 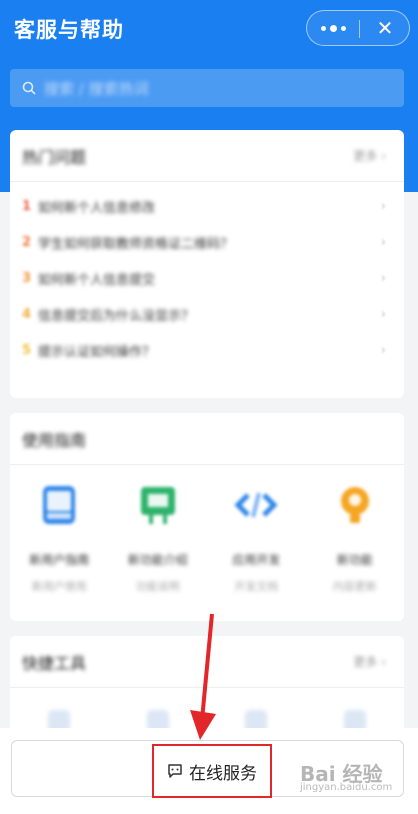 I want to click on question-rank: 3, so click(x=27, y=278).